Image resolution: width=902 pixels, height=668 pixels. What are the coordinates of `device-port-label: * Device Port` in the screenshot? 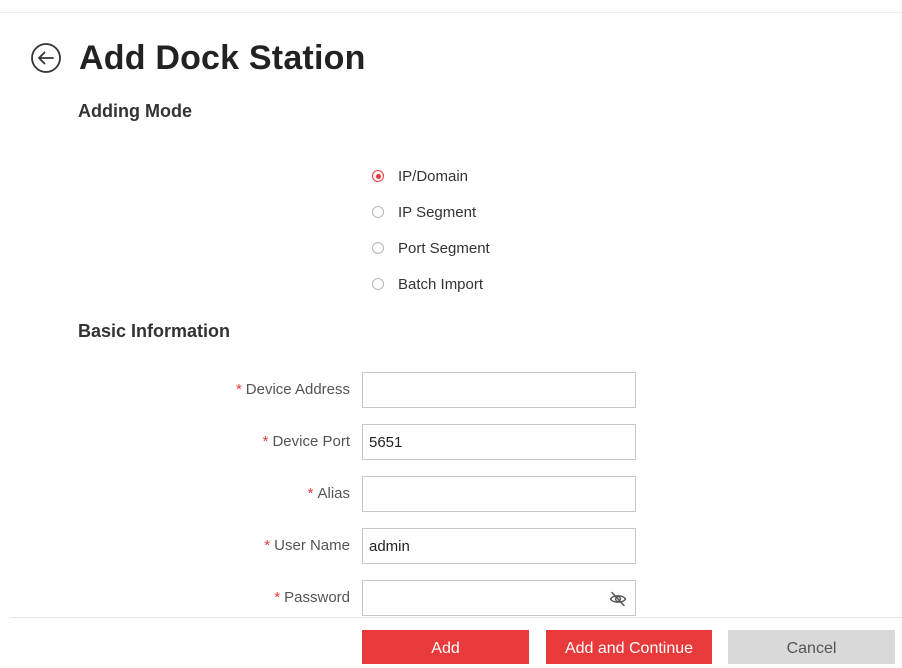 It's located at (306, 441).